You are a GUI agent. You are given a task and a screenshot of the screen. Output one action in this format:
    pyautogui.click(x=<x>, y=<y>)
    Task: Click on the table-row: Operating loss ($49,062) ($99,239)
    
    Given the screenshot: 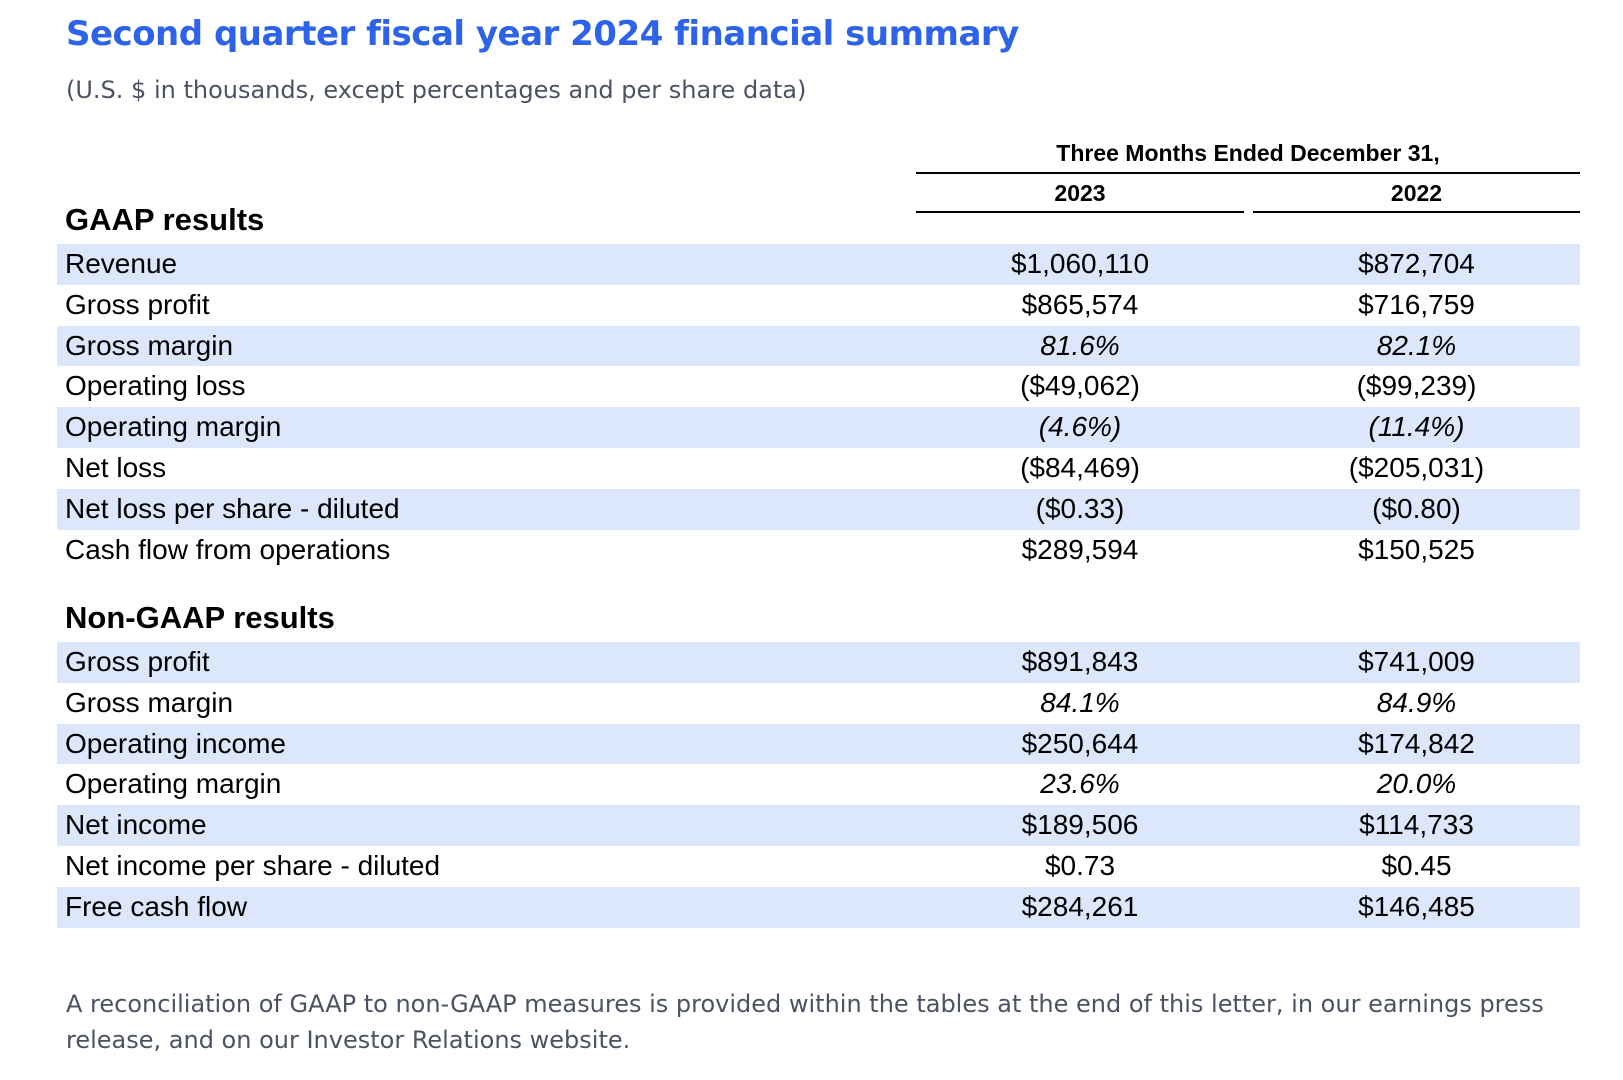 What is the action you would take?
    pyautogui.click(x=818, y=386)
    